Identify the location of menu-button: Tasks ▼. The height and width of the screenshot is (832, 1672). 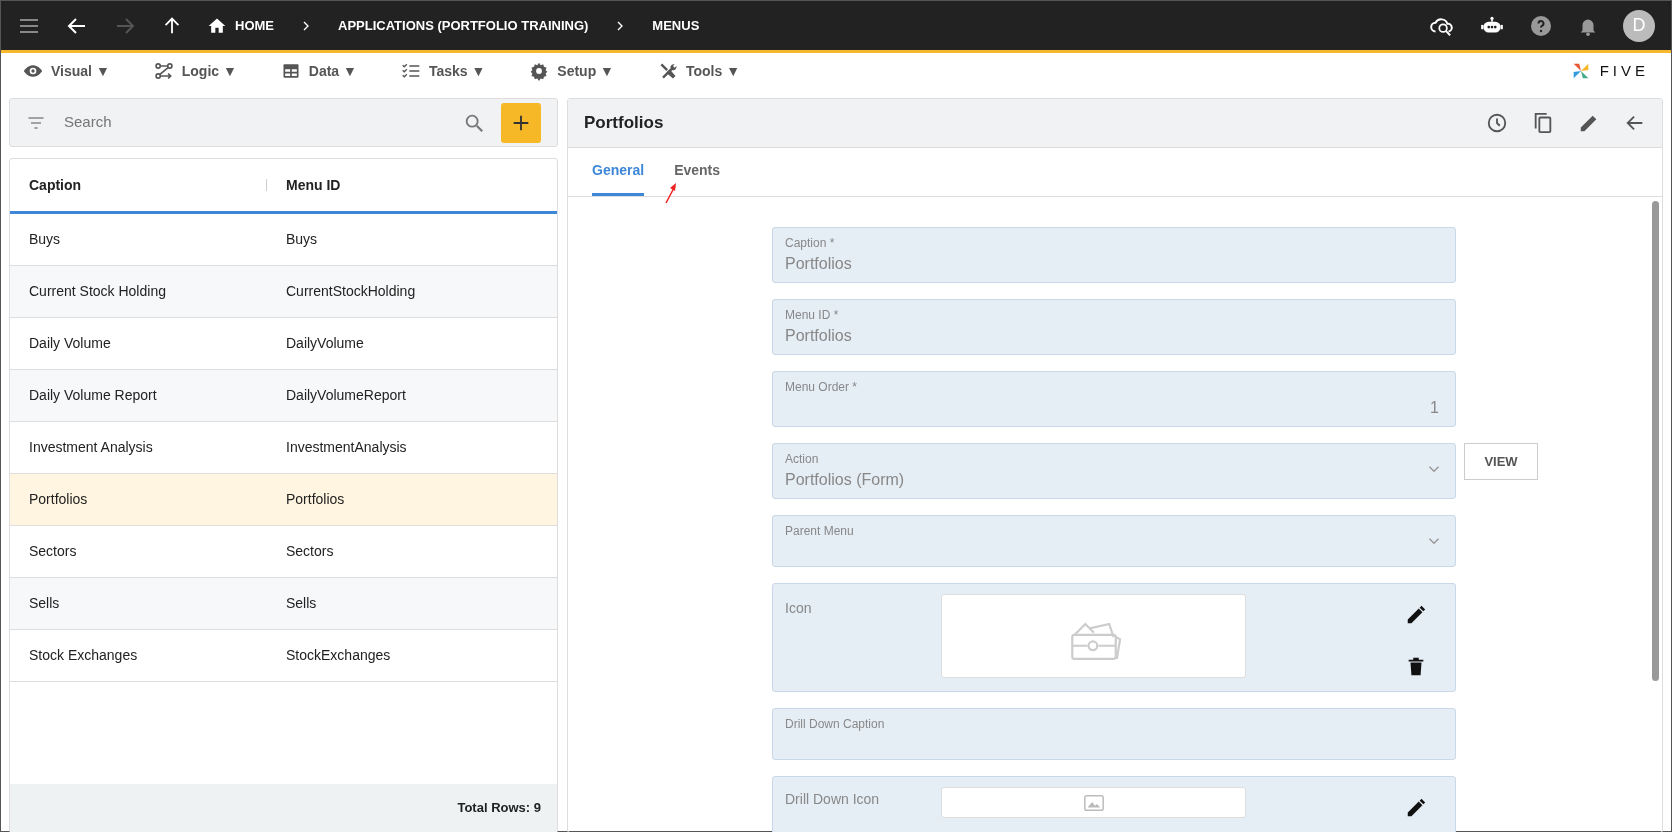
(443, 71).